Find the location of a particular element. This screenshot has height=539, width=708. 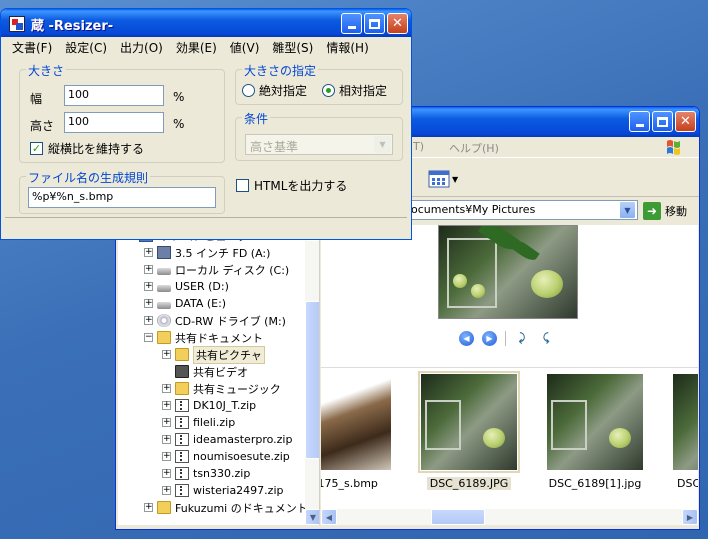

scroll-left-button: ◀ is located at coordinates (329, 517).